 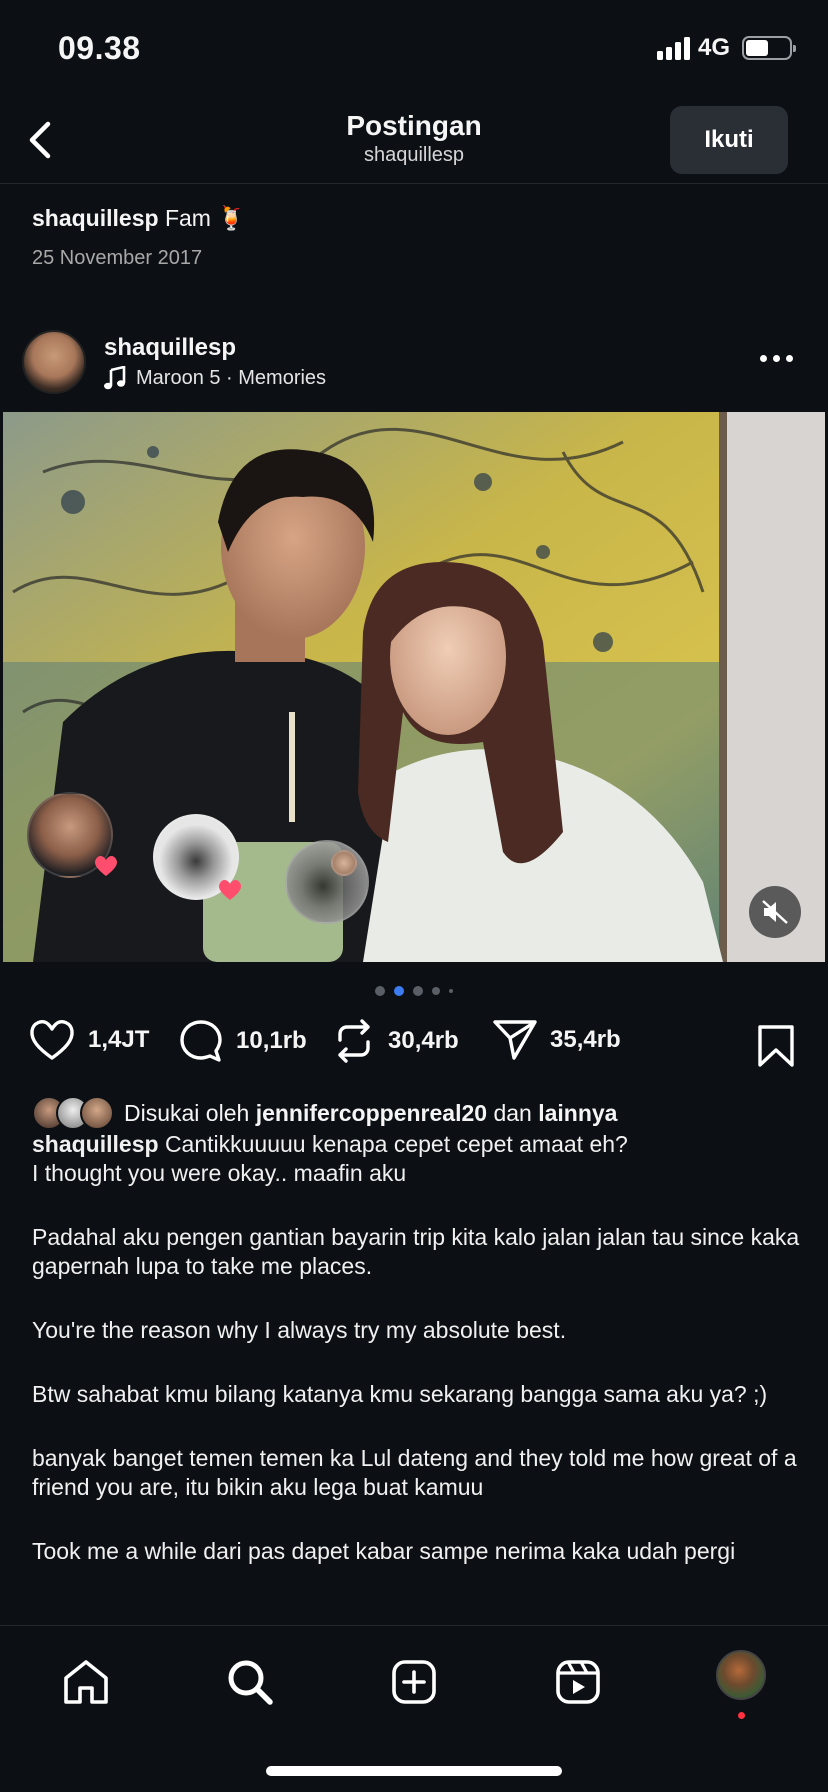 I want to click on status-bar: 09.38 4G, so click(x=414, y=50).